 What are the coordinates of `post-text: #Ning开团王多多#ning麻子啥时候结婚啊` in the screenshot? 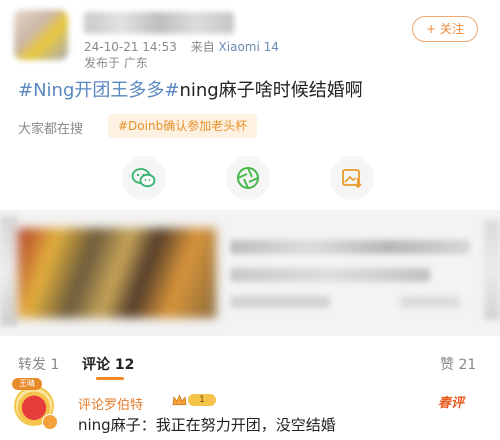 It's located at (190, 89).